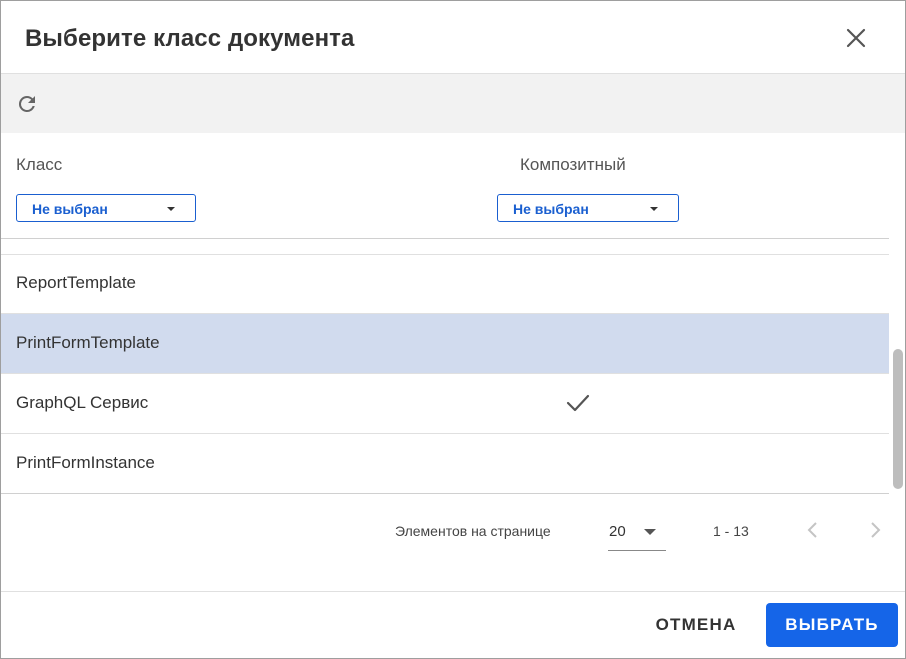  Describe the element at coordinates (551, 209) in the screenshot. I see `composite-filter-value: Не выбран` at that location.